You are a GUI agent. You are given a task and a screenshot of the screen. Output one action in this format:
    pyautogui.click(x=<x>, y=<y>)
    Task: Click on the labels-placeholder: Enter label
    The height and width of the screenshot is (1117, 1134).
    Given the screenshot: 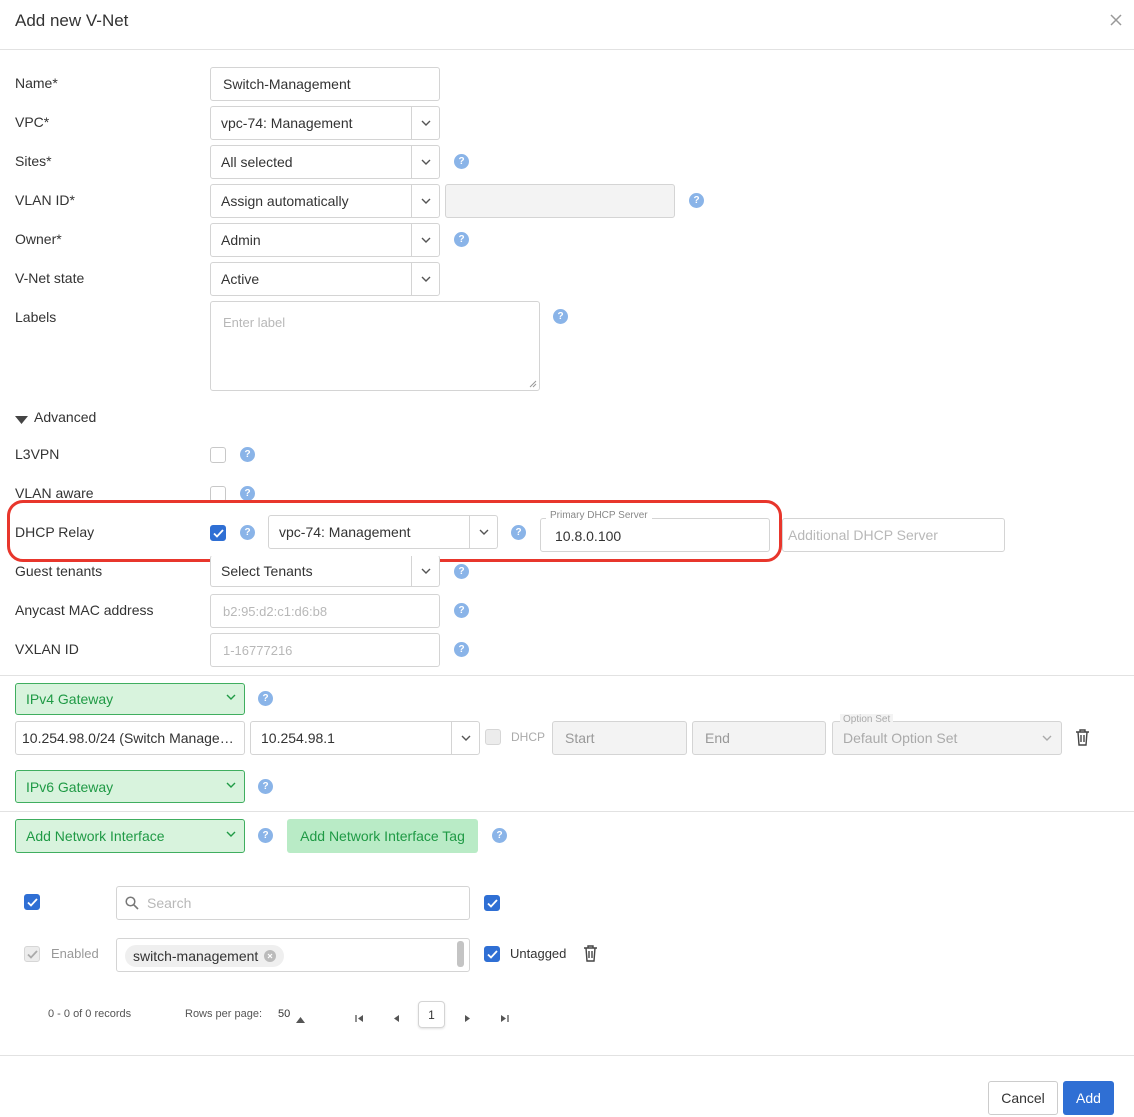 What is the action you would take?
    pyautogui.click(x=254, y=322)
    